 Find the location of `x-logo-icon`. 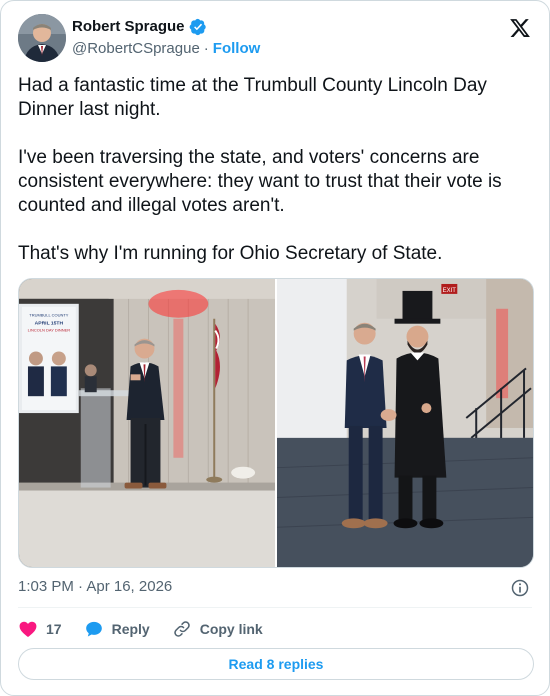

x-logo-icon is located at coordinates (520, 28).